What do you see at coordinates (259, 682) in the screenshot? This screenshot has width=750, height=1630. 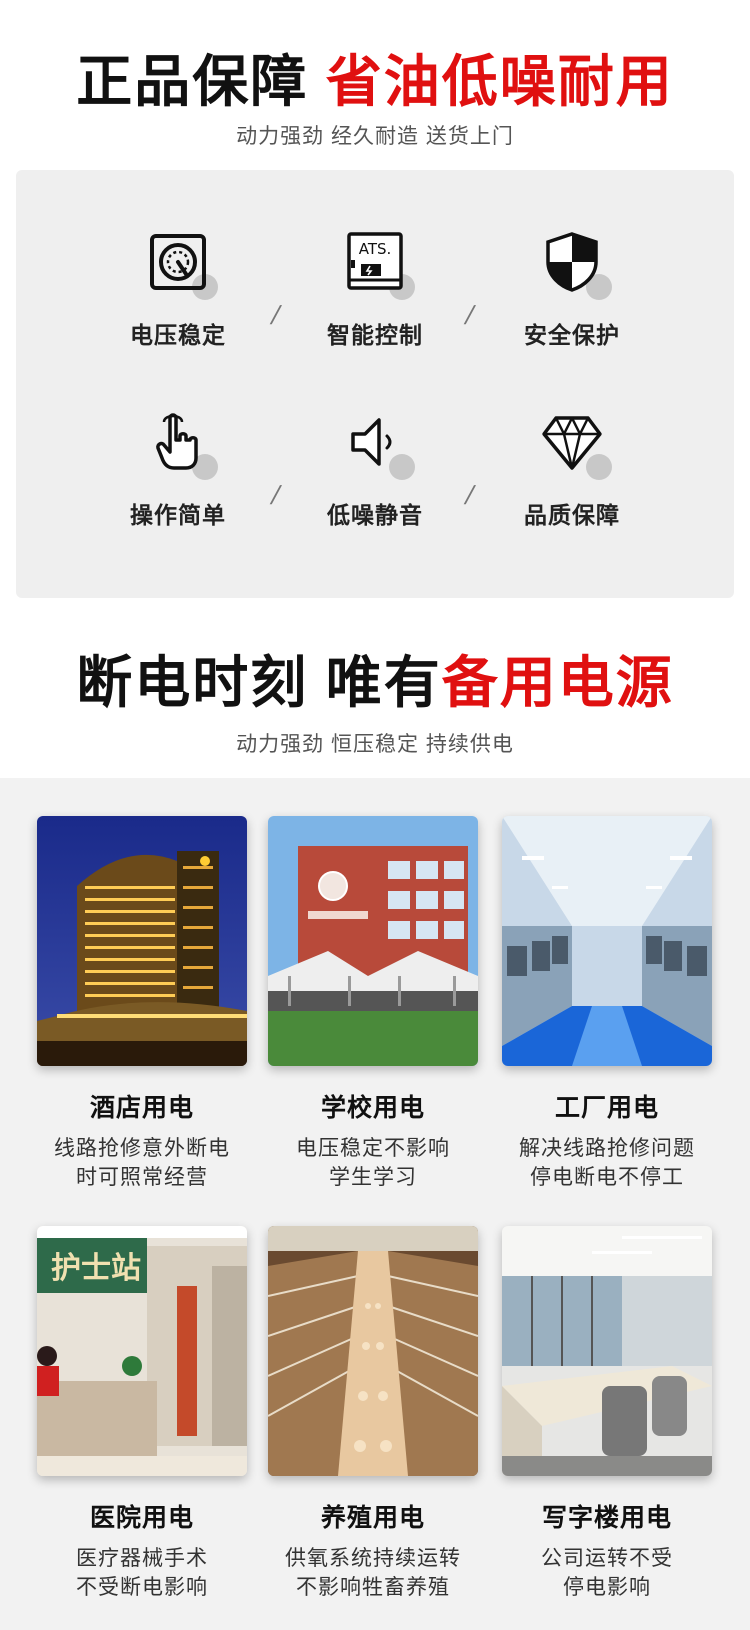 I see `section2-title-black: 断电时刻 唯有` at bounding box center [259, 682].